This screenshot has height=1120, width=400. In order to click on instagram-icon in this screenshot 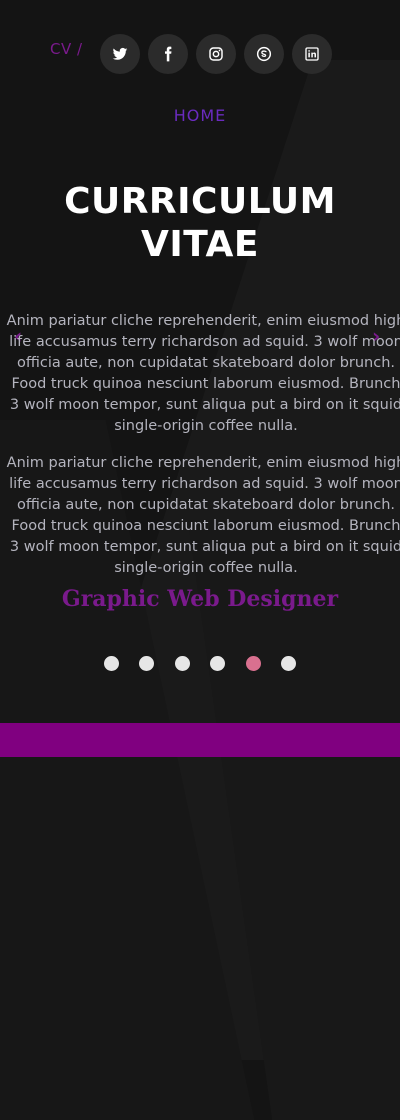, I will do `click(216, 54)`.